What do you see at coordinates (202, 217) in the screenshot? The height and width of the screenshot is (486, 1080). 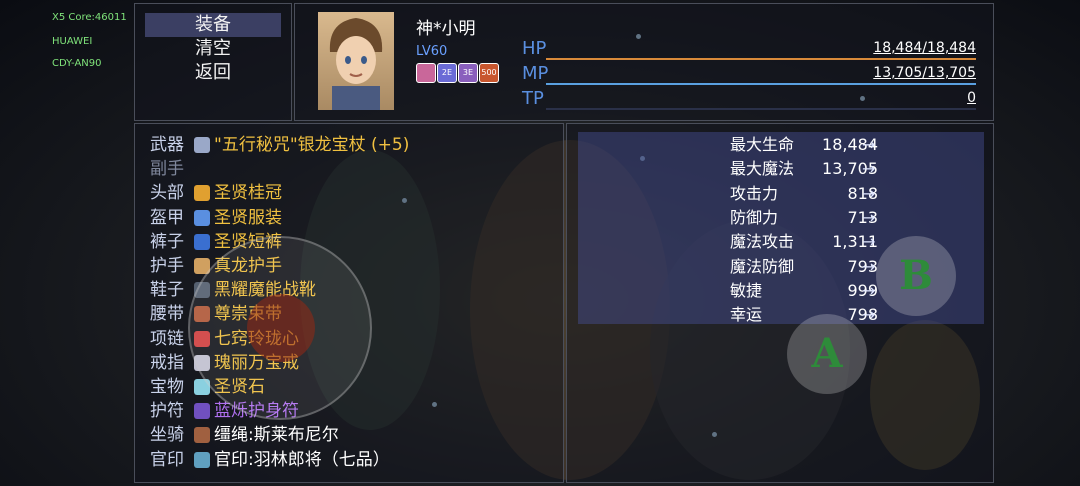 I see `robe-icon` at bounding box center [202, 217].